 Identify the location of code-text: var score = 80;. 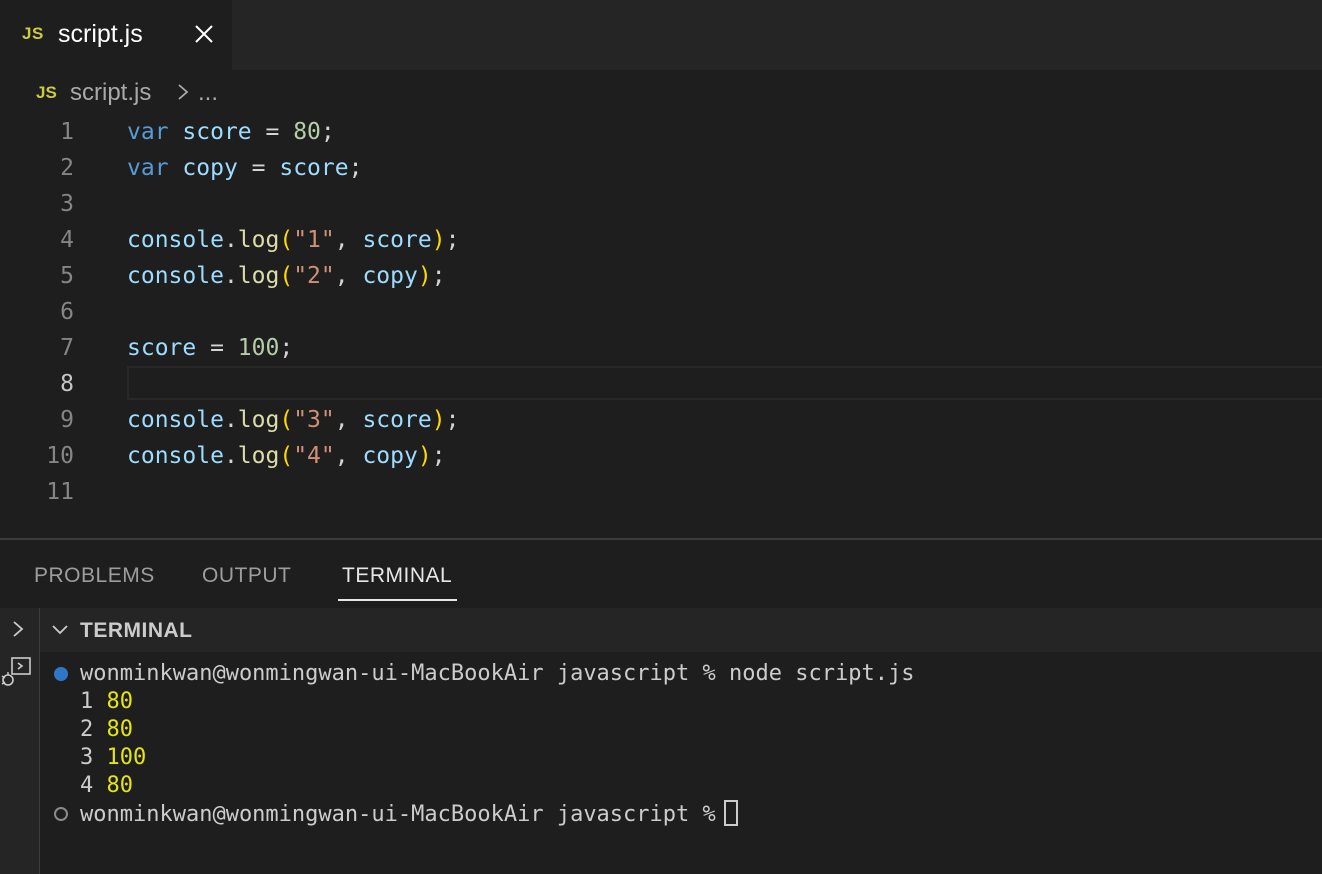
(231, 132).